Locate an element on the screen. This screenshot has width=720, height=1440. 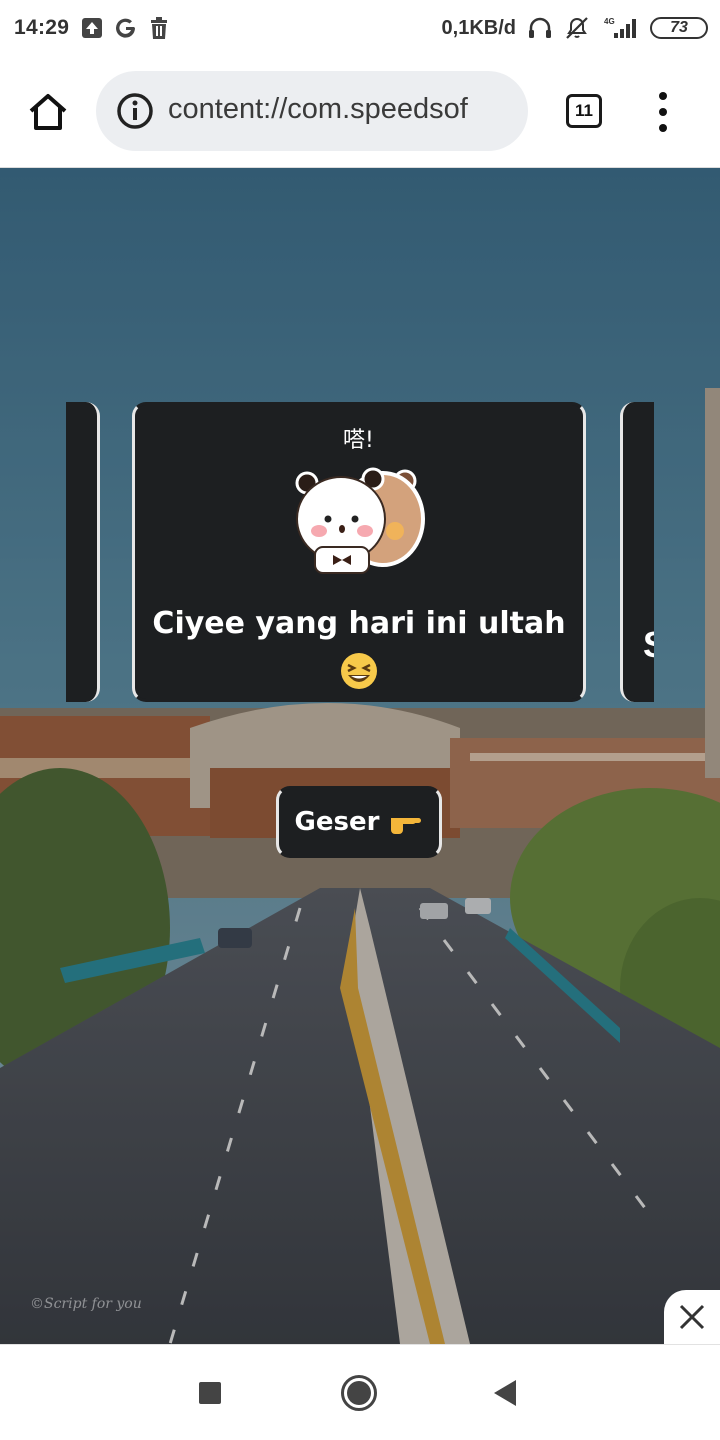
swipe-button: Geser is located at coordinates (359, 822).